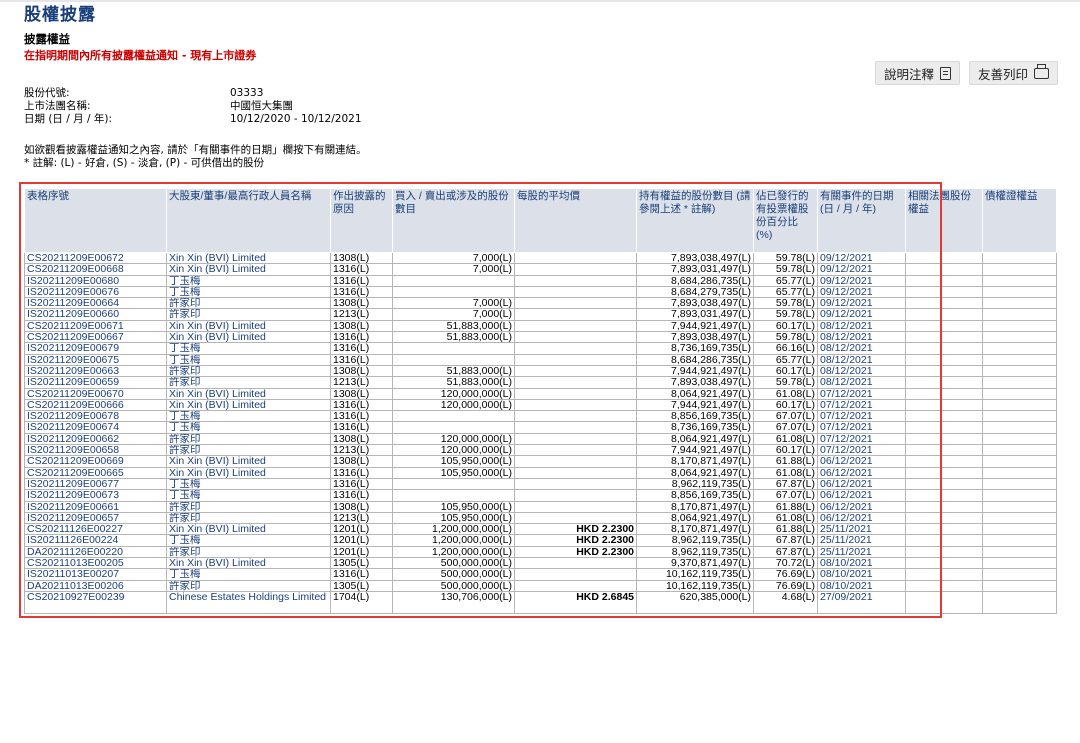  Describe the element at coordinates (861, 602) in the screenshot. I see `event-date-cell: 27/09/2021` at that location.